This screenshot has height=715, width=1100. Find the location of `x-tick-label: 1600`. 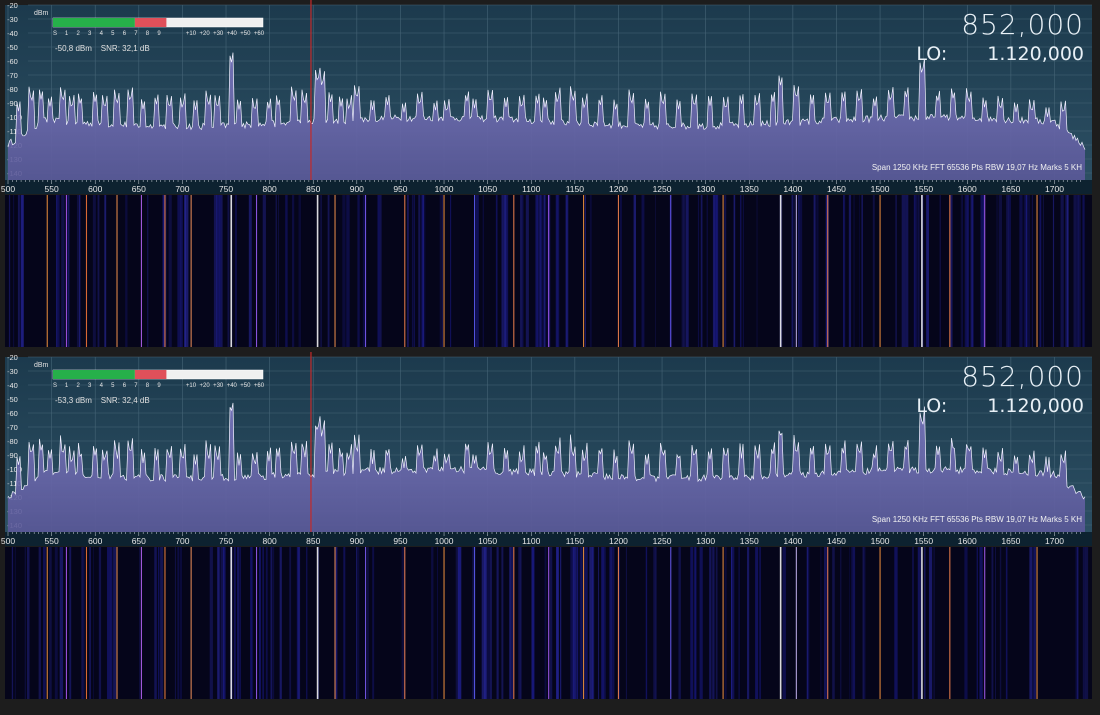

x-tick-label: 1600 is located at coordinates (967, 541).